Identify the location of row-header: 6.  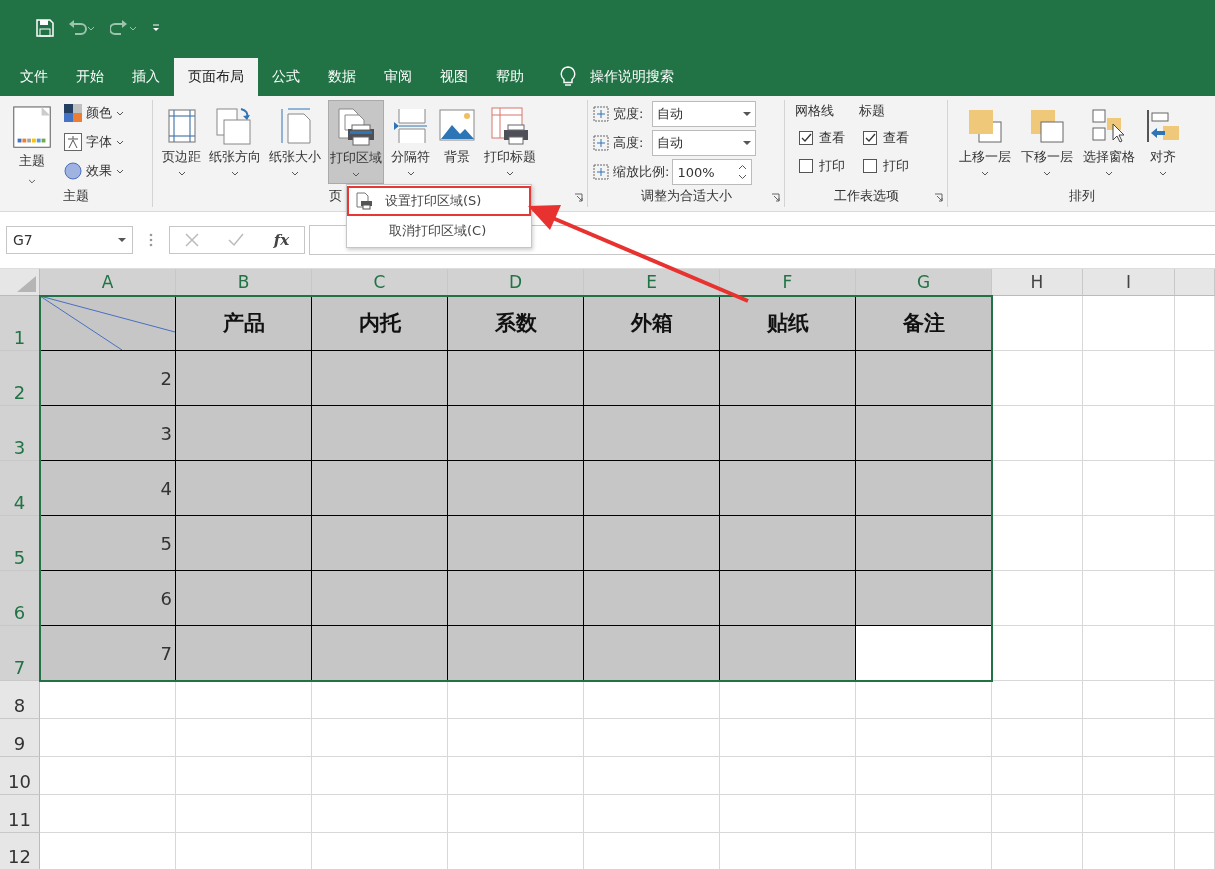
(20, 598).